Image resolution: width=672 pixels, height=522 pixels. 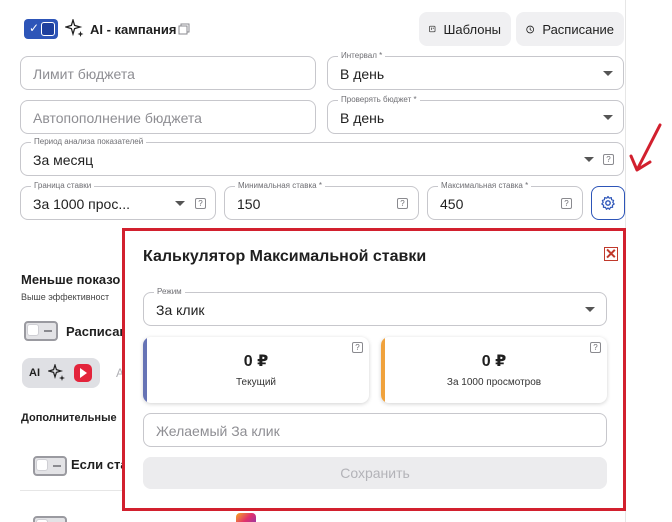 I want to click on red-arrow-annotation, so click(x=645, y=147).